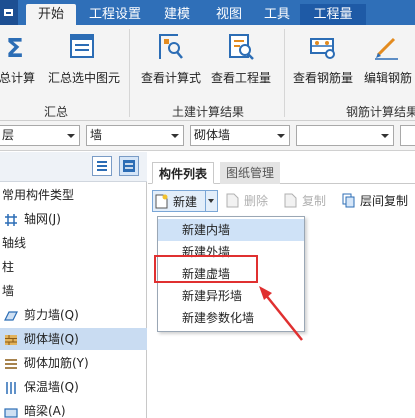 The height and width of the screenshot is (418, 415). I want to click on tree-item-masonry-rebar: 砌体加筋(Y), so click(73, 363).